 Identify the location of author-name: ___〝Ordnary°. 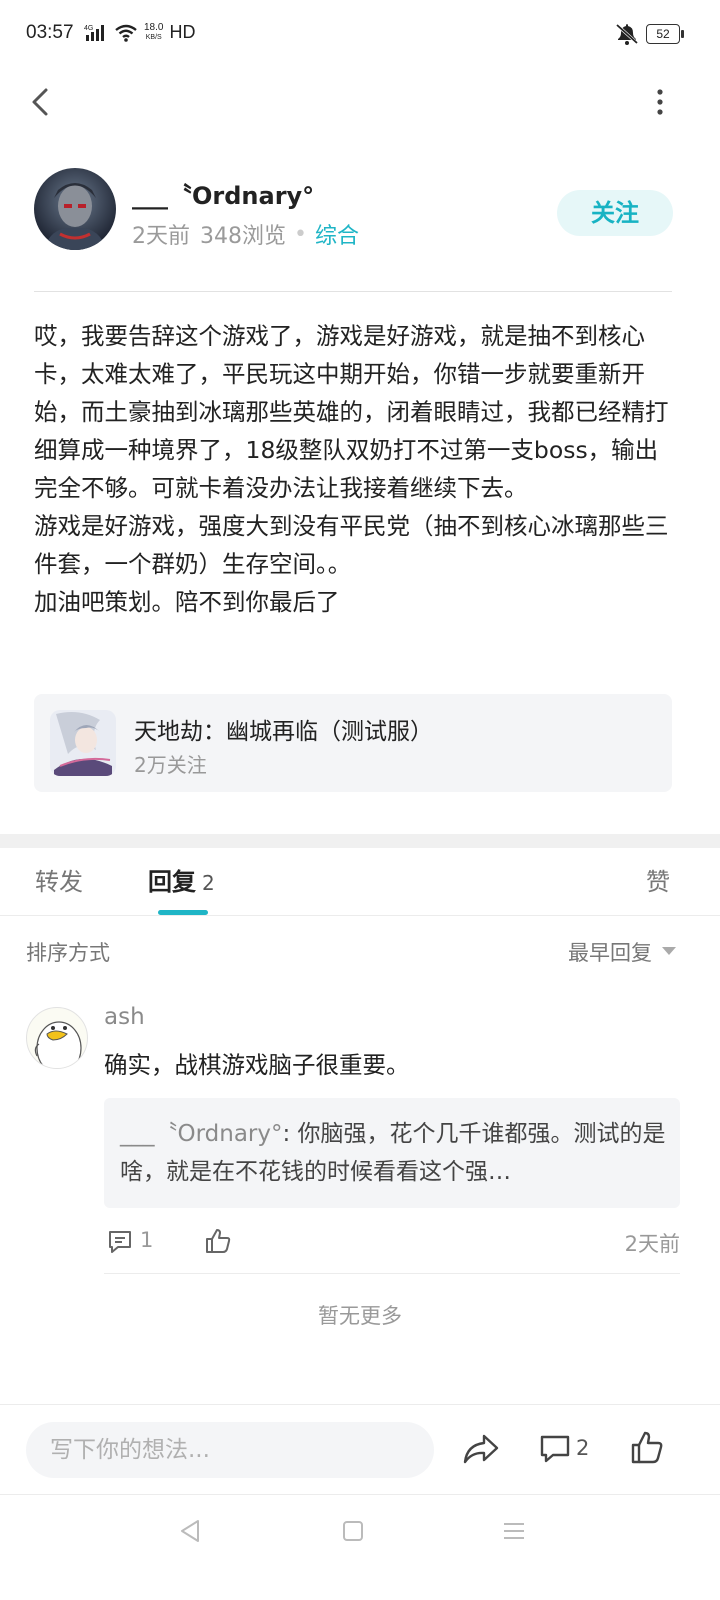
(223, 193).